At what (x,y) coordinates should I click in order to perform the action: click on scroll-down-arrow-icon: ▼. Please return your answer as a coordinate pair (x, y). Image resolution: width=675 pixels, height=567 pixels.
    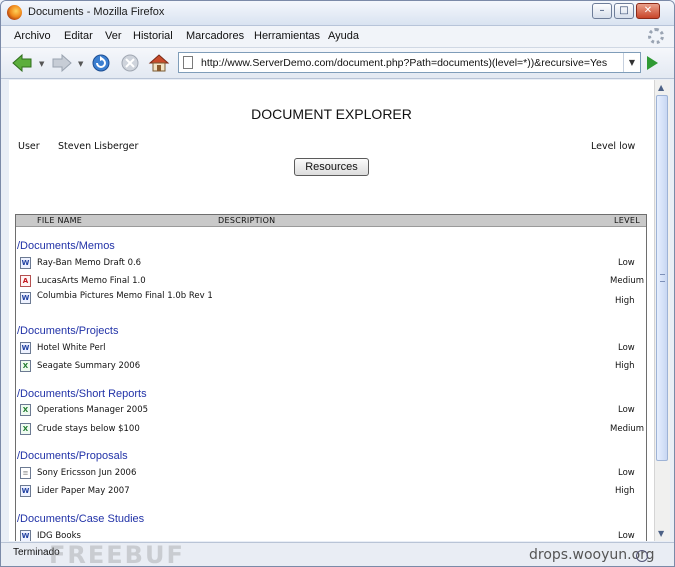
    Looking at the image, I should click on (661, 533).